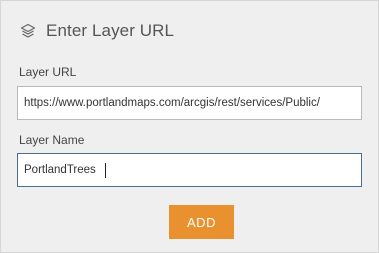 This screenshot has width=379, height=253. What do you see at coordinates (105, 170) in the screenshot?
I see `text-caret` at bounding box center [105, 170].